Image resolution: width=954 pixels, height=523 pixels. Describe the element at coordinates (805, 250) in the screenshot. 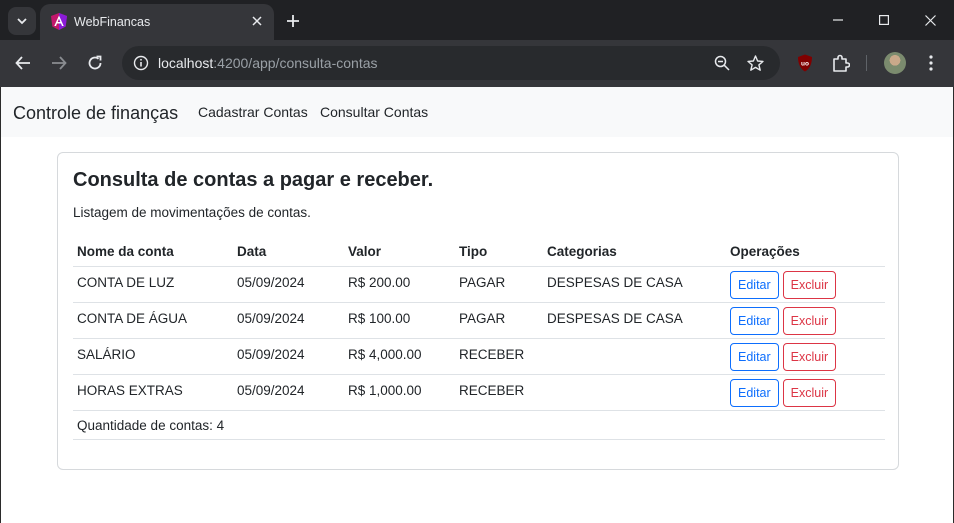

I see `column-header: Operações` at that location.